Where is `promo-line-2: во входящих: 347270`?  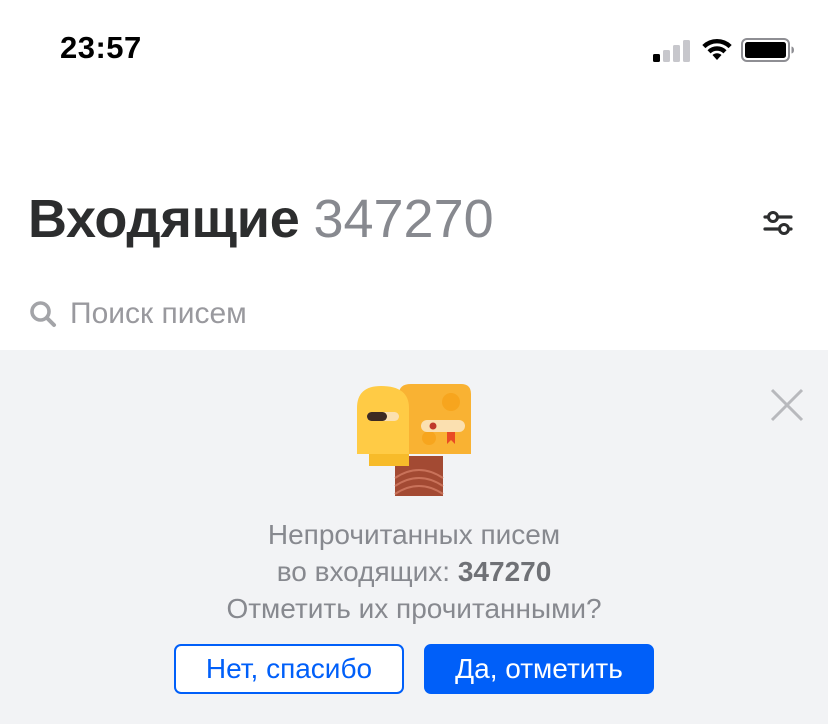
promo-line-2: во входящих: 347270 is located at coordinates (414, 571).